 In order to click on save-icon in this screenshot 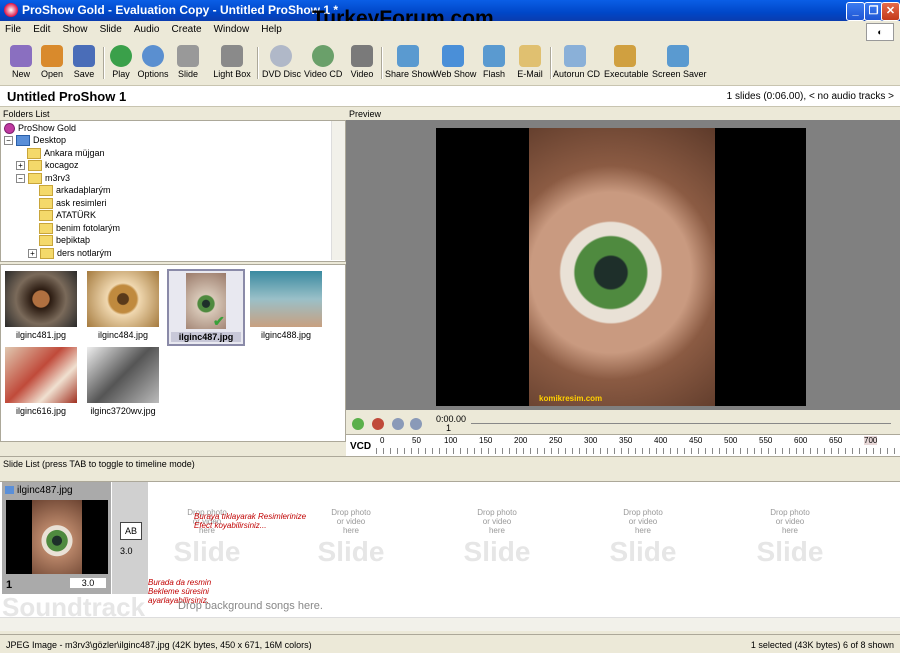, I will do `click(84, 56)`.